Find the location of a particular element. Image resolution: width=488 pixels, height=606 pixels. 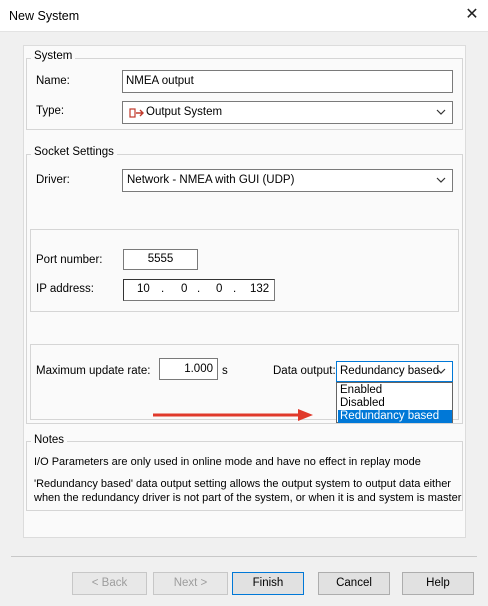

footer-separator is located at coordinates (244, 556).